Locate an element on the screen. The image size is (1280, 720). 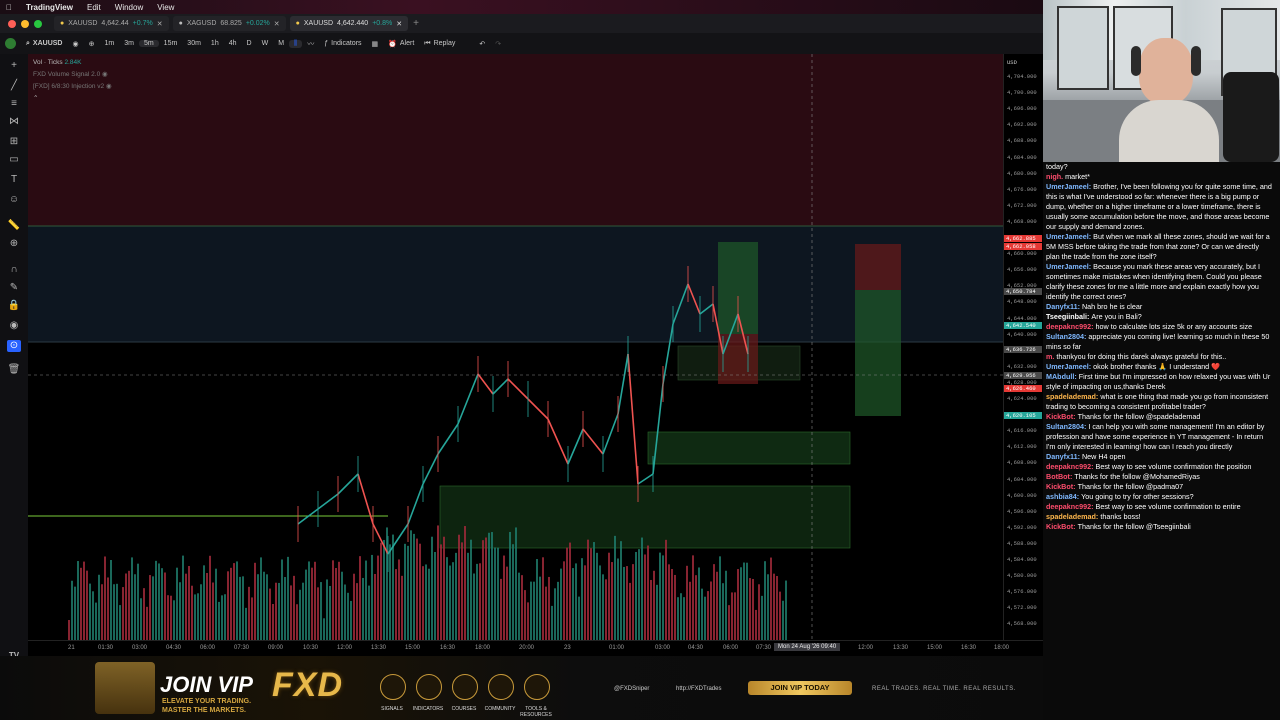
zoom-icon: ⊕ is located at coordinates (14, 244).